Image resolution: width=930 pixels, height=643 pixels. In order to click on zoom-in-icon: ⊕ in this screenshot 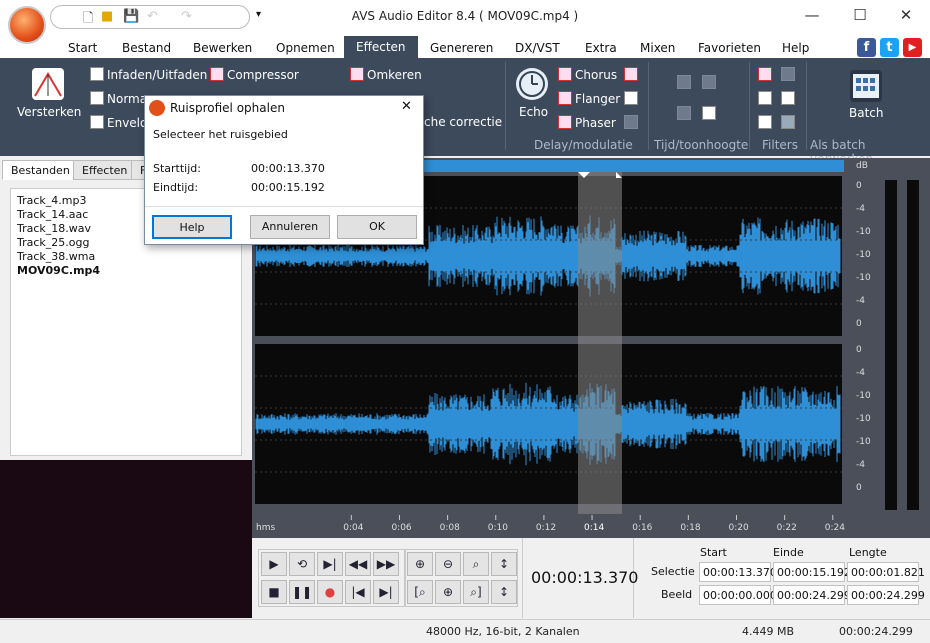, I will do `click(420, 564)`.